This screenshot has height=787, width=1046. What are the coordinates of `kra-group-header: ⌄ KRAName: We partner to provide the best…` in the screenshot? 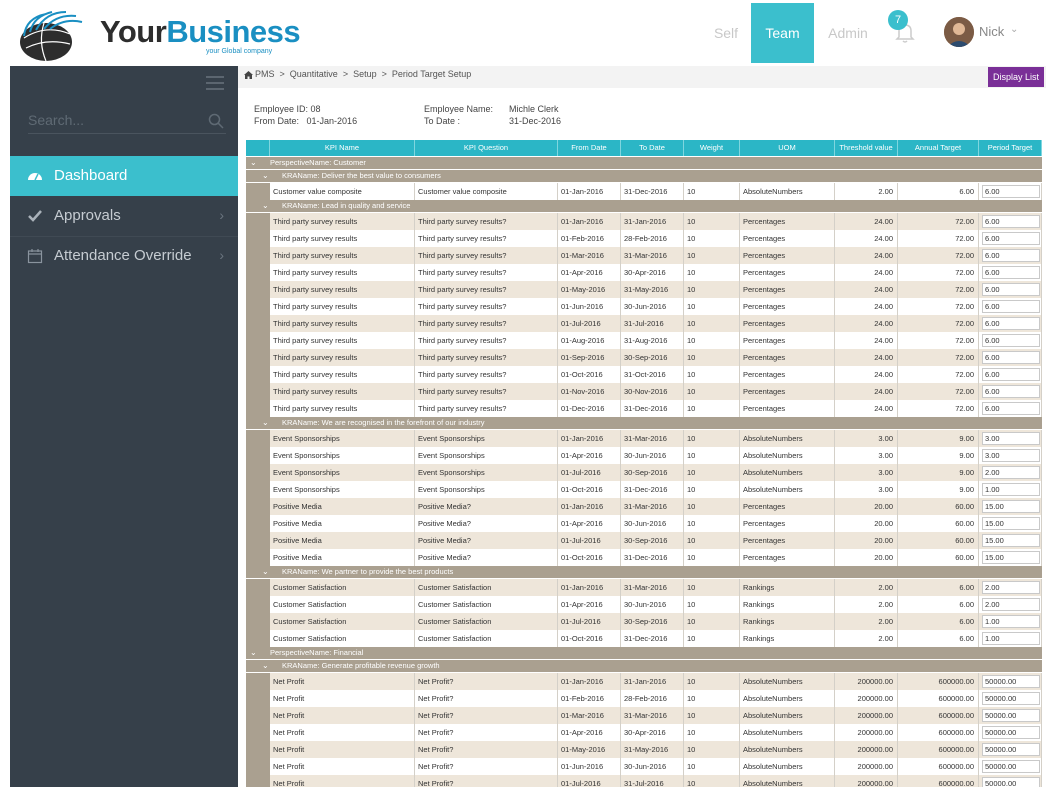 It's located at (644, 572).